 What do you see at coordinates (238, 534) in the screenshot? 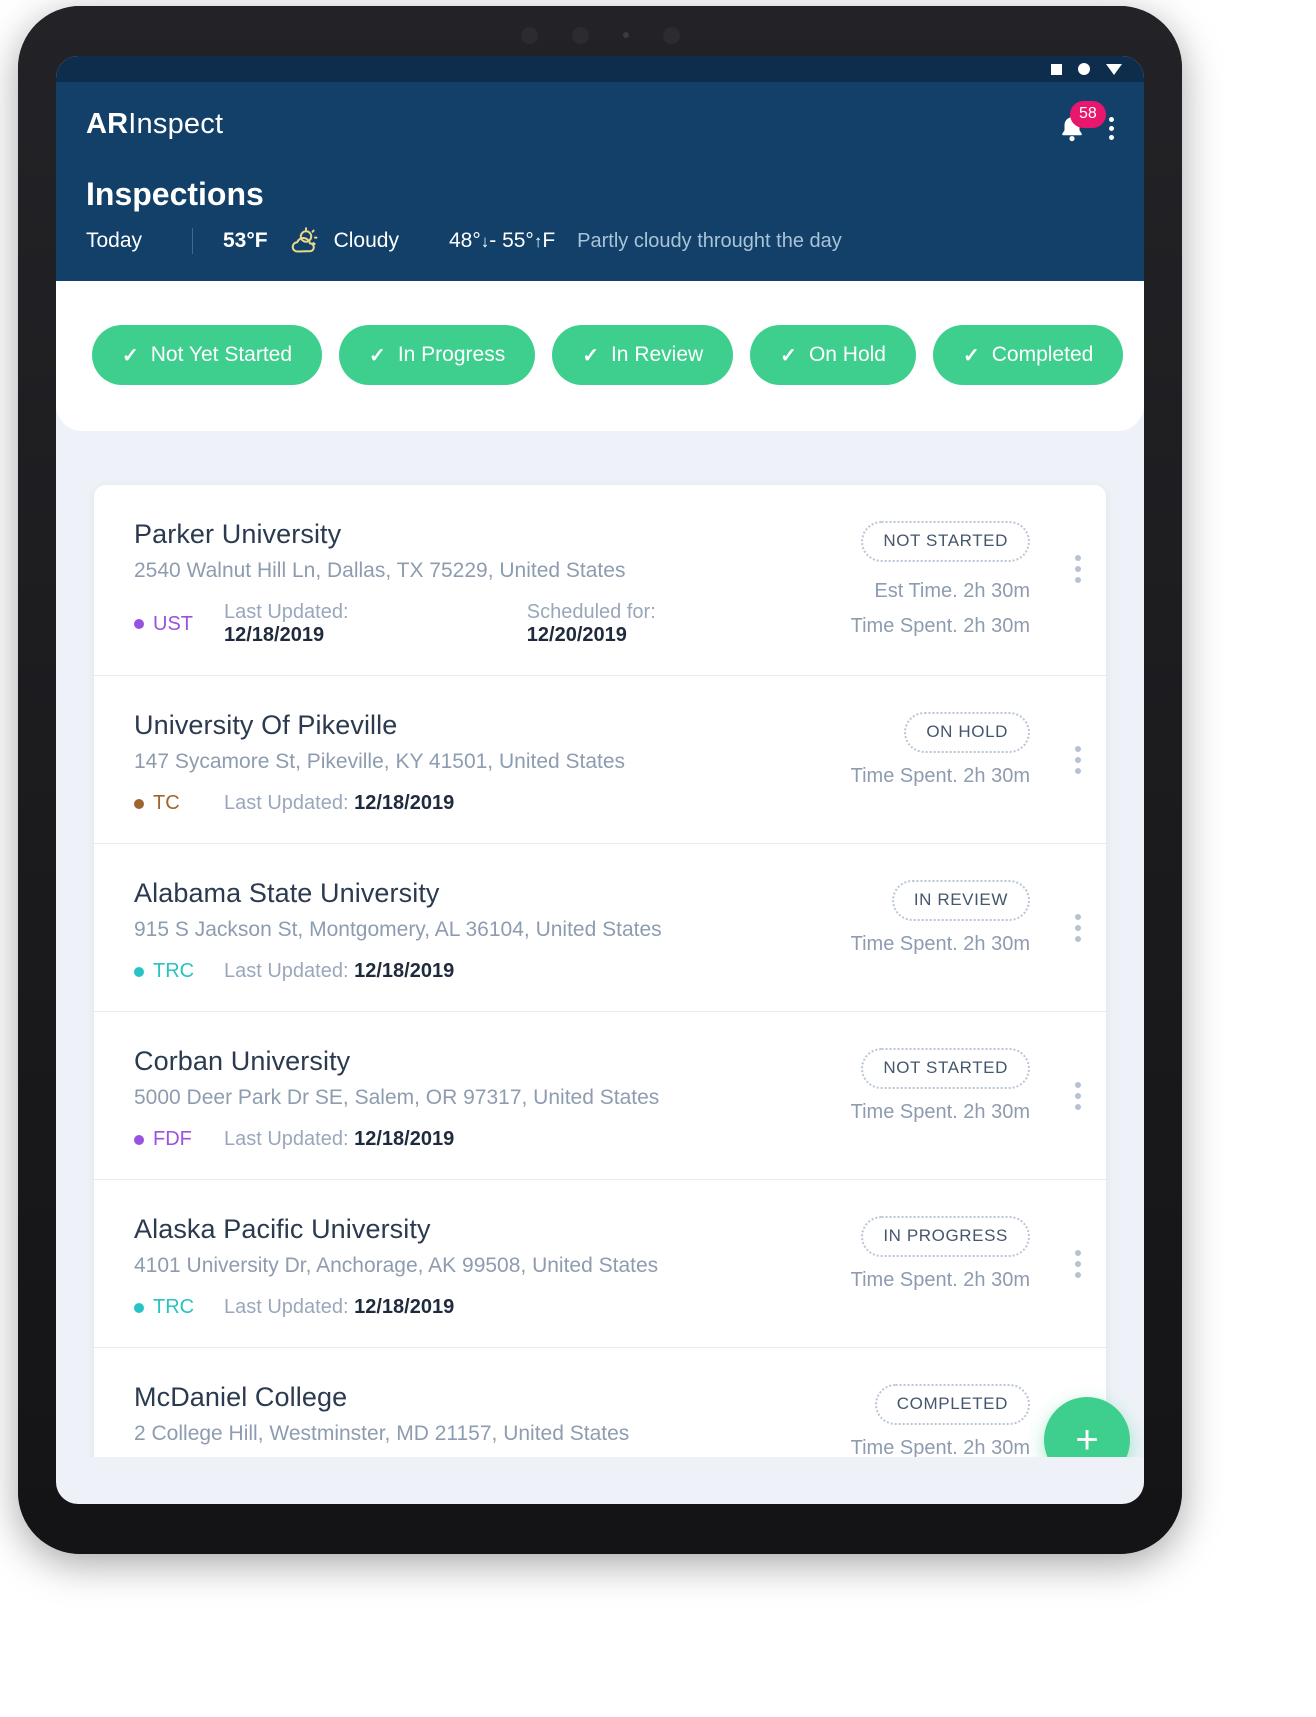
I see `inspection-title: Parker University` at bounding box center [238, 534].